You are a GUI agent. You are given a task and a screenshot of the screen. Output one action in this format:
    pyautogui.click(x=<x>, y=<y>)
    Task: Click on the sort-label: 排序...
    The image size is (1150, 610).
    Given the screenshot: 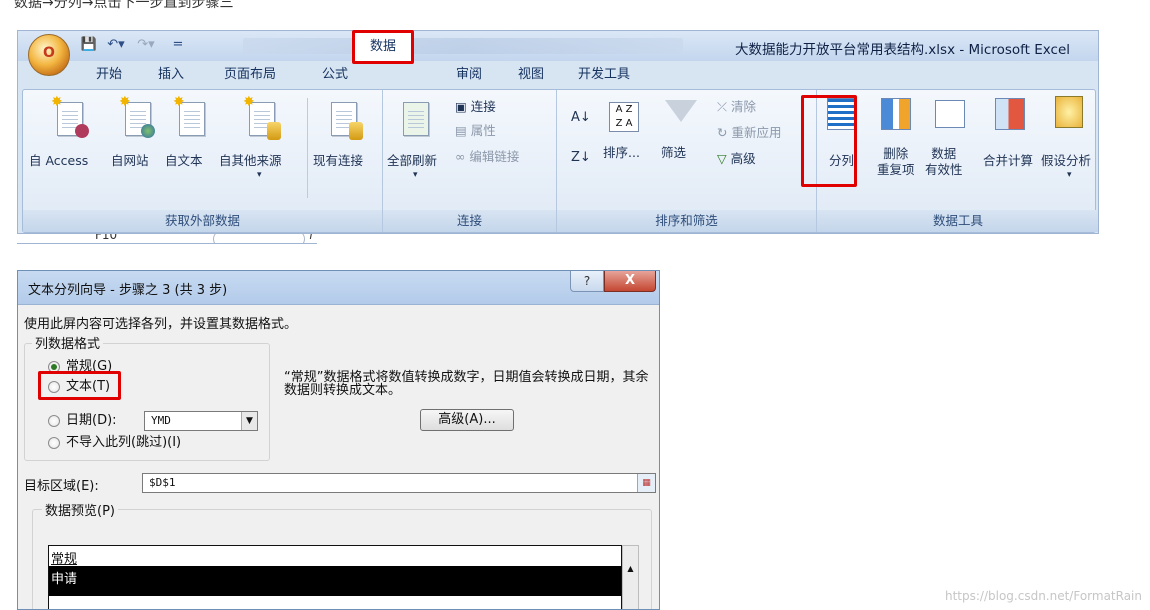 What is the action you would take?
    pyautogui.click(x=621, y=152)
    